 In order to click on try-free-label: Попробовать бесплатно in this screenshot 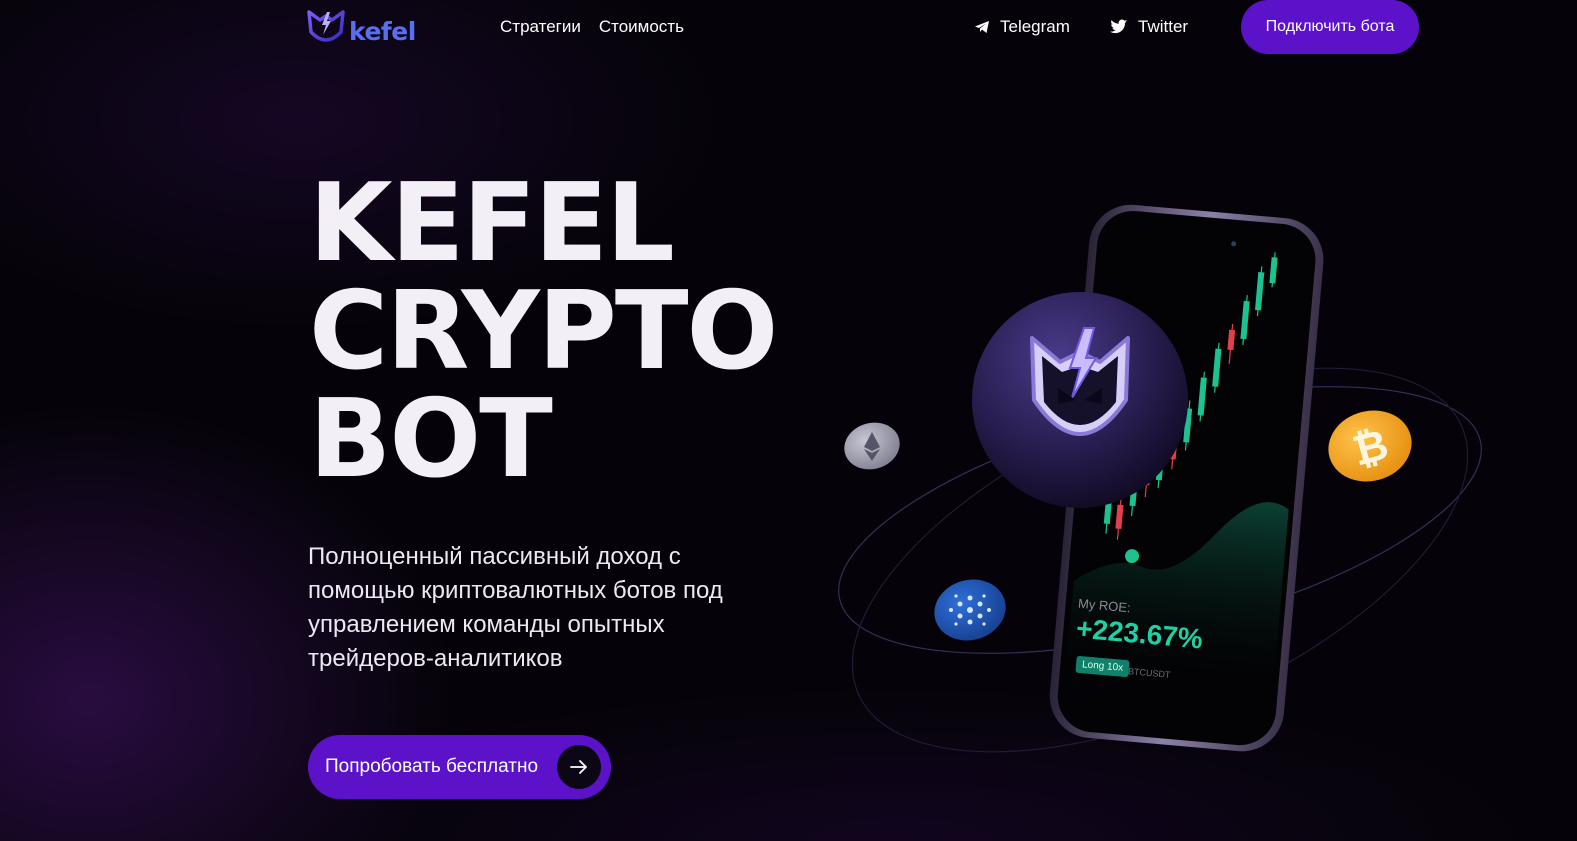, I will do `click(432, 766)`.